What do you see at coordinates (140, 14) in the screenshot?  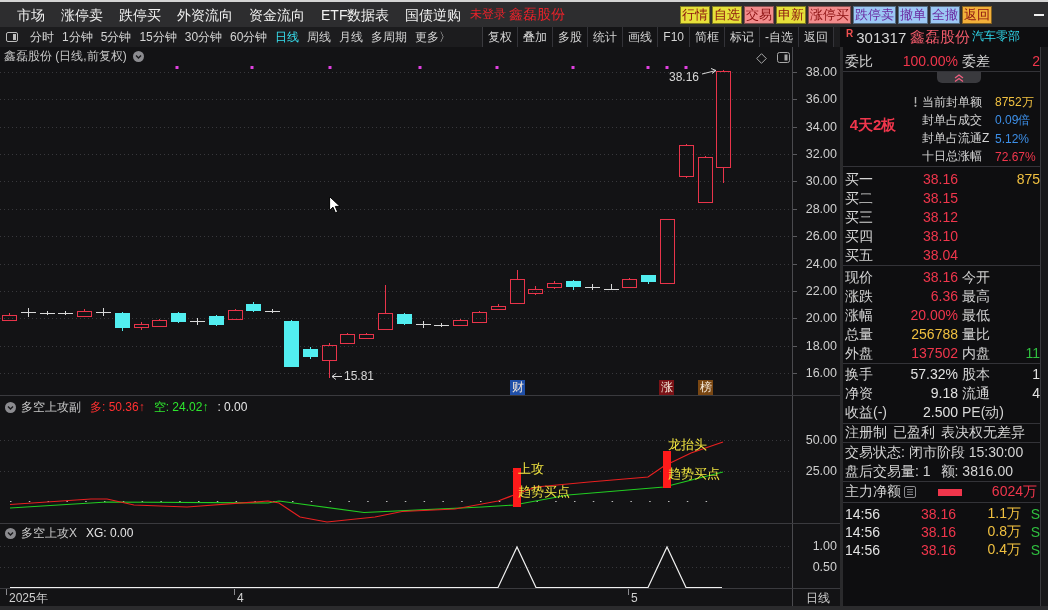 I see `menu-item: 跌停买` at bounding box center [140, 14].